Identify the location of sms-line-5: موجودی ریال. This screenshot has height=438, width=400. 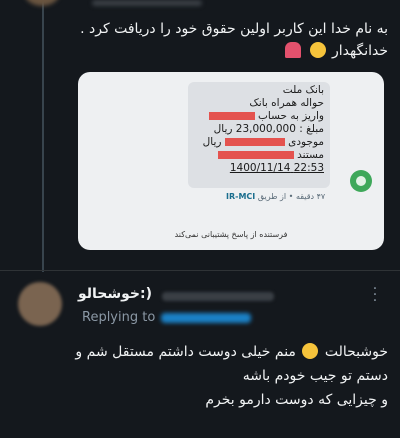
(259, 142).